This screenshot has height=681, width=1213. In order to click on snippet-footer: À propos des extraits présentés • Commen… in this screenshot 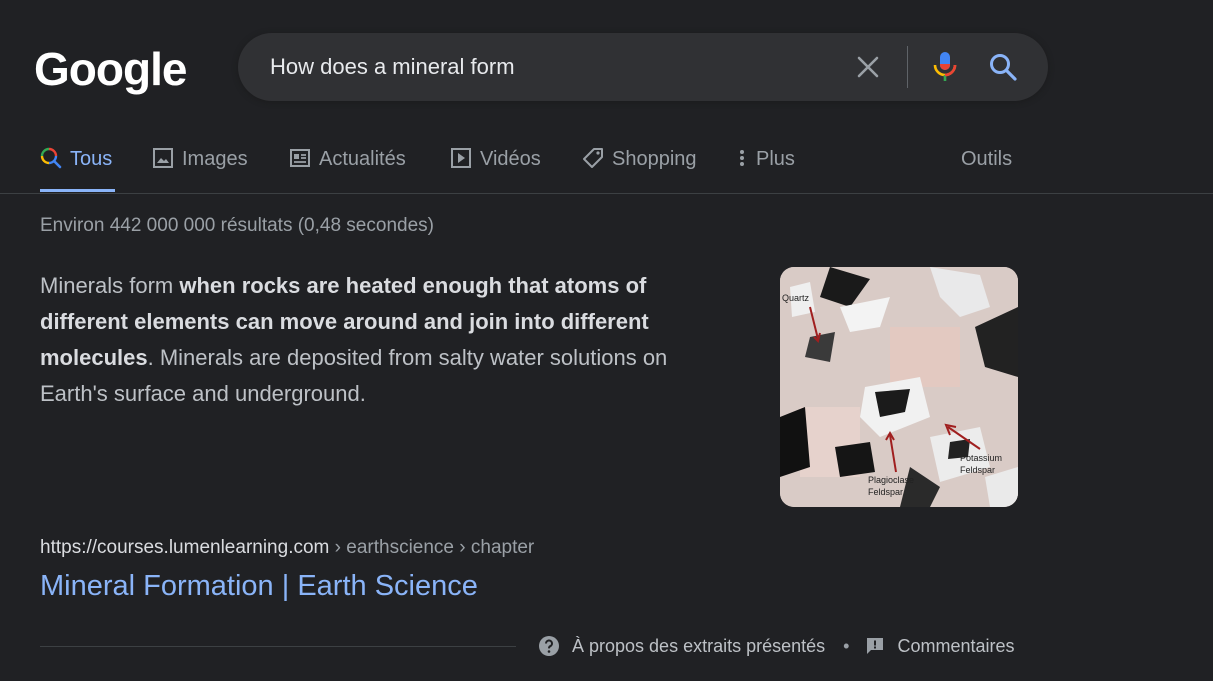, I will do `click(776, 646)`.